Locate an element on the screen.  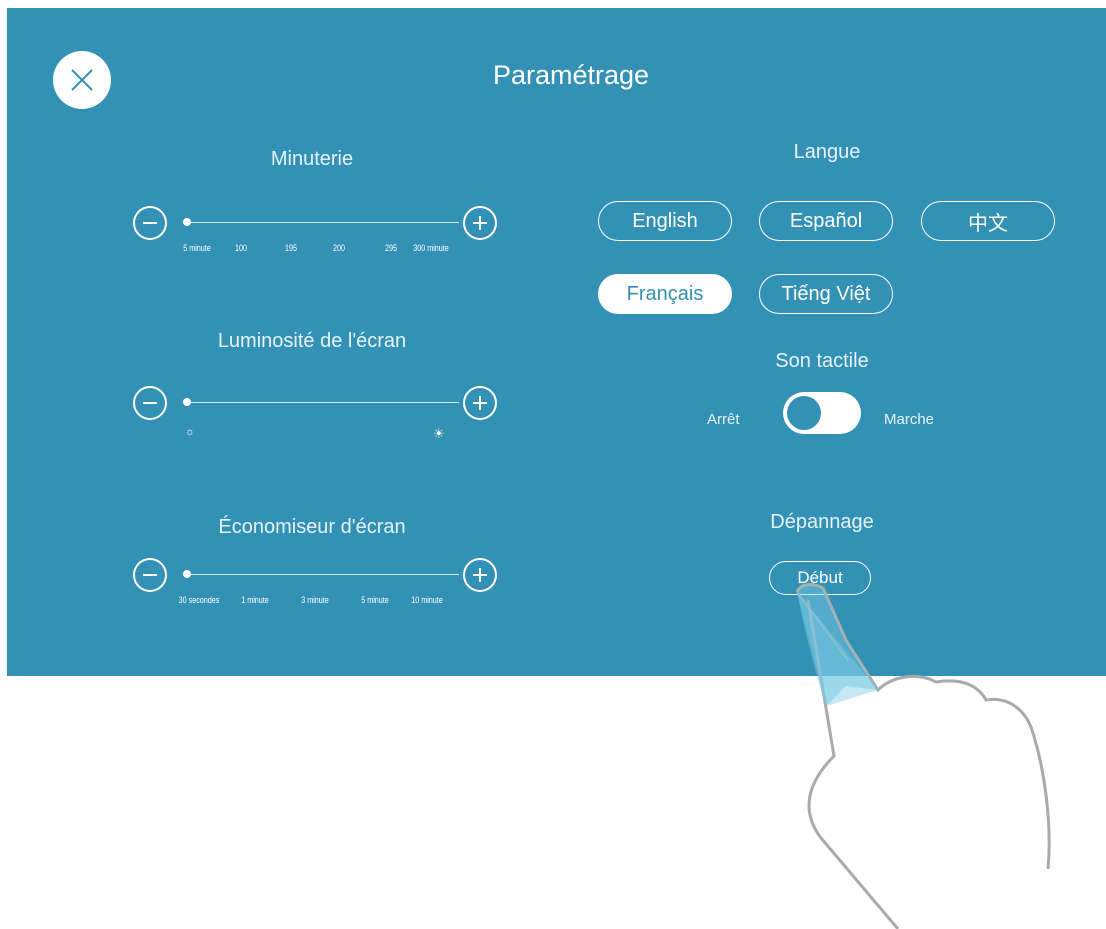
tick-label: 195 is located at coordinates (291, 248).